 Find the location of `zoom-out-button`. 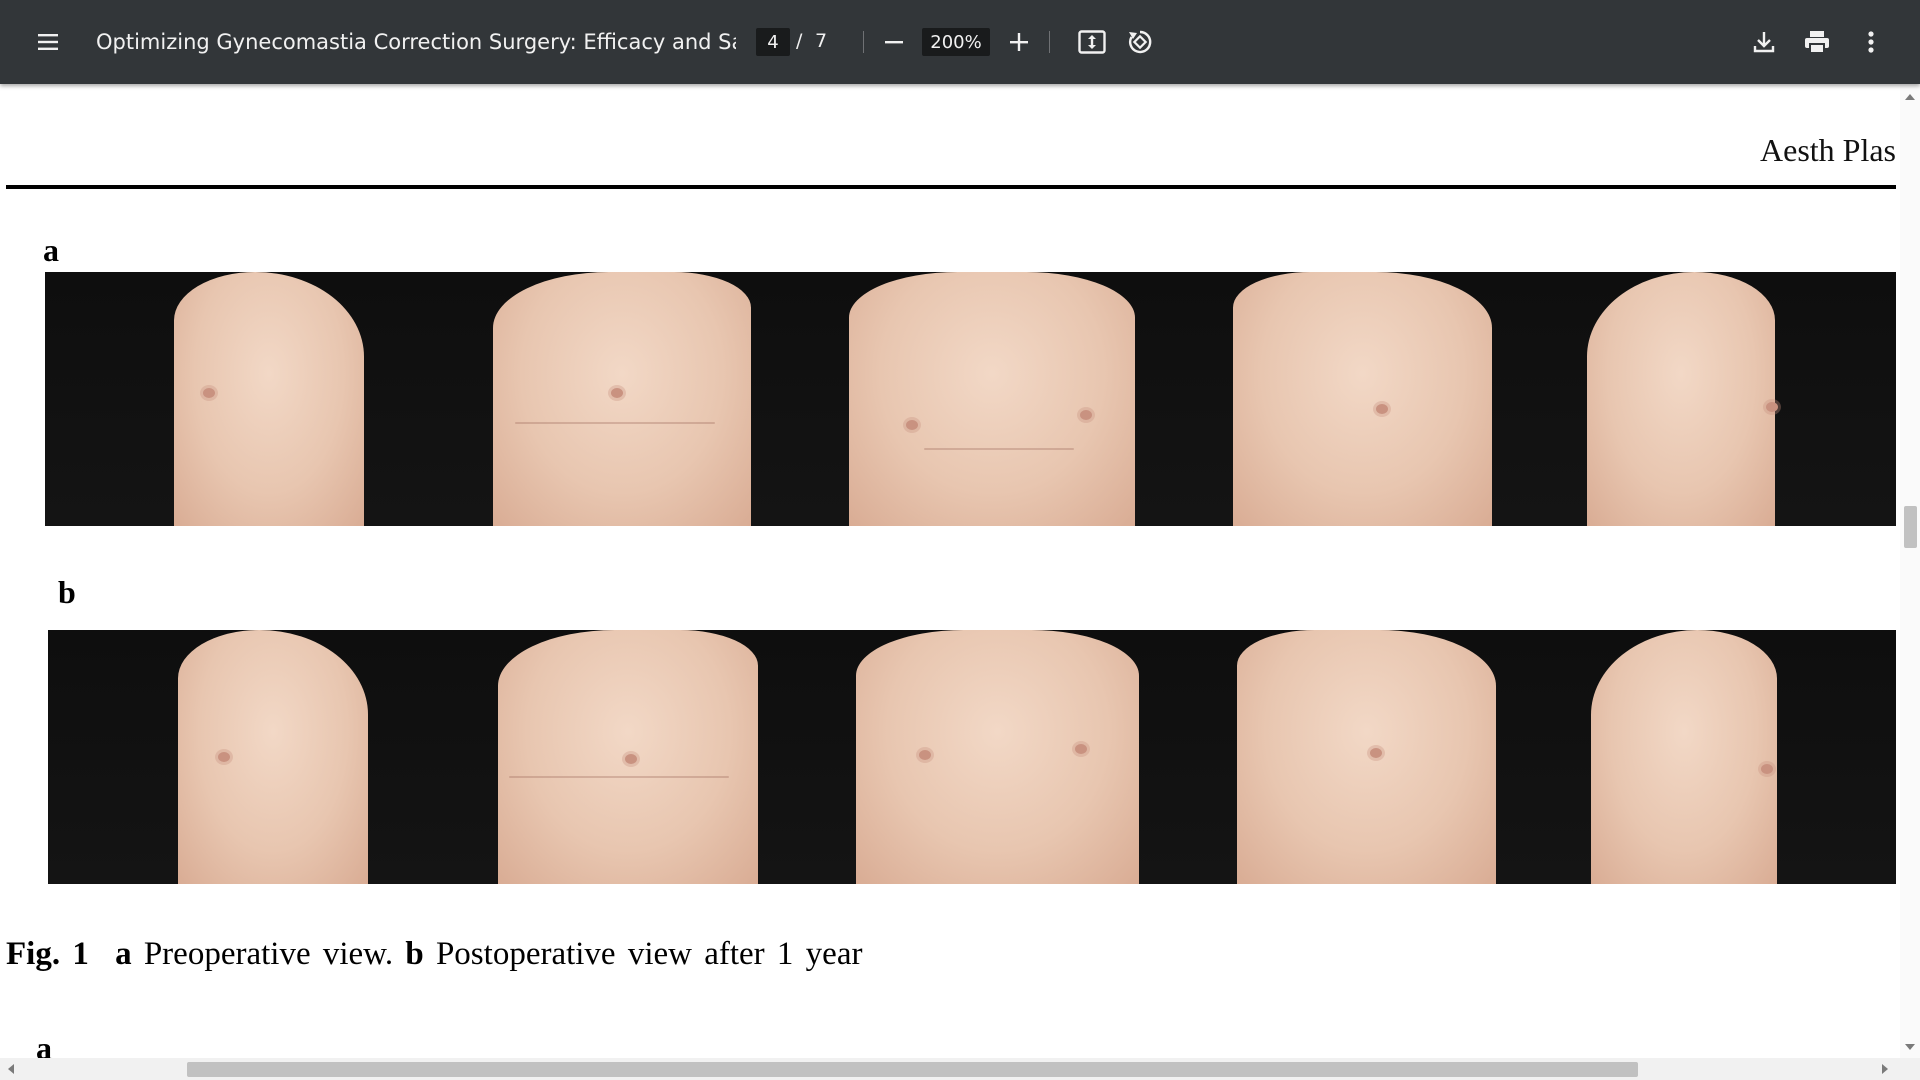

zoom-out-button is located at coordinates (894, 42).